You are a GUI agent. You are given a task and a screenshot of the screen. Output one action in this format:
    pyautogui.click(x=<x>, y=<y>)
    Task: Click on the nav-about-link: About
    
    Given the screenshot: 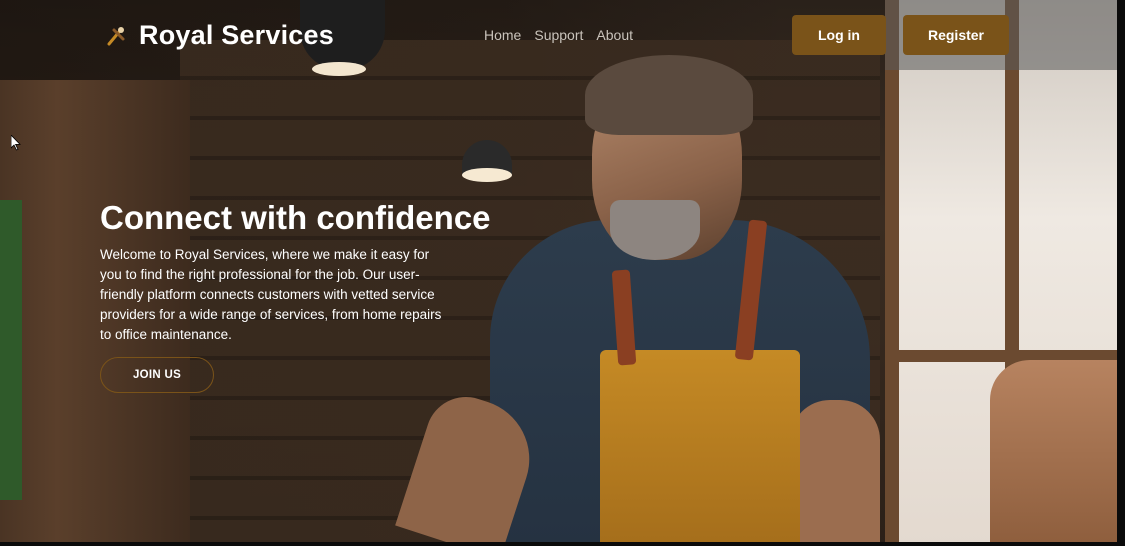 What is the action you would take?
    pyautogui.click(x=614, y=35)
    